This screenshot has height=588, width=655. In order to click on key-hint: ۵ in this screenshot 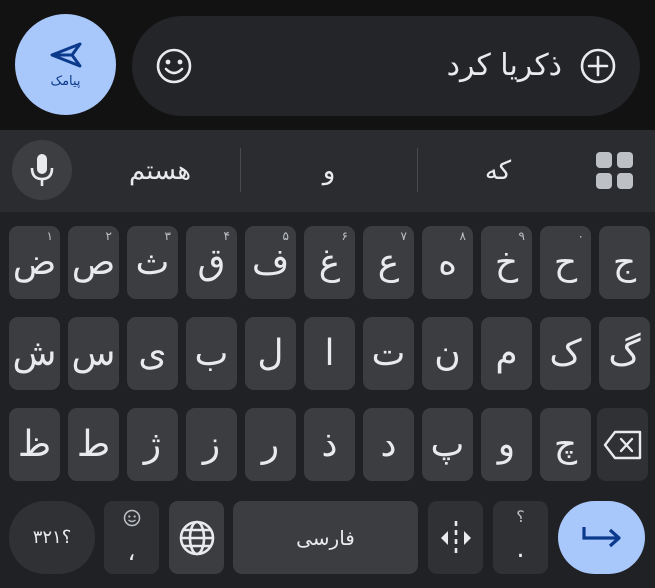, I will do `click(285, 236)`.